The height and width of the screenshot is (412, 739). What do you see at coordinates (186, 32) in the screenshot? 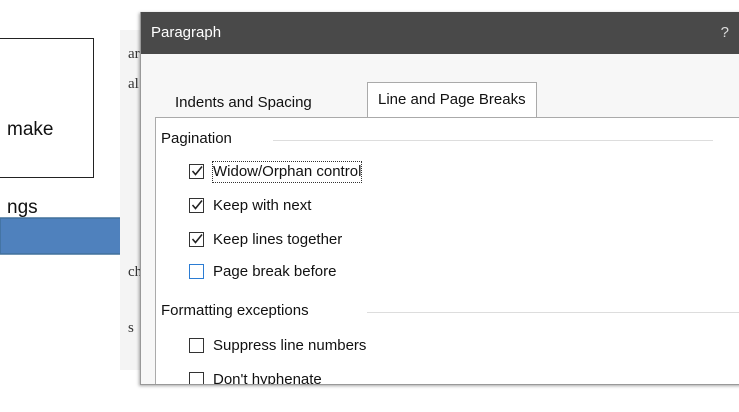
I see `dialog-title: Paragraph` at bounding box center [186, 32].